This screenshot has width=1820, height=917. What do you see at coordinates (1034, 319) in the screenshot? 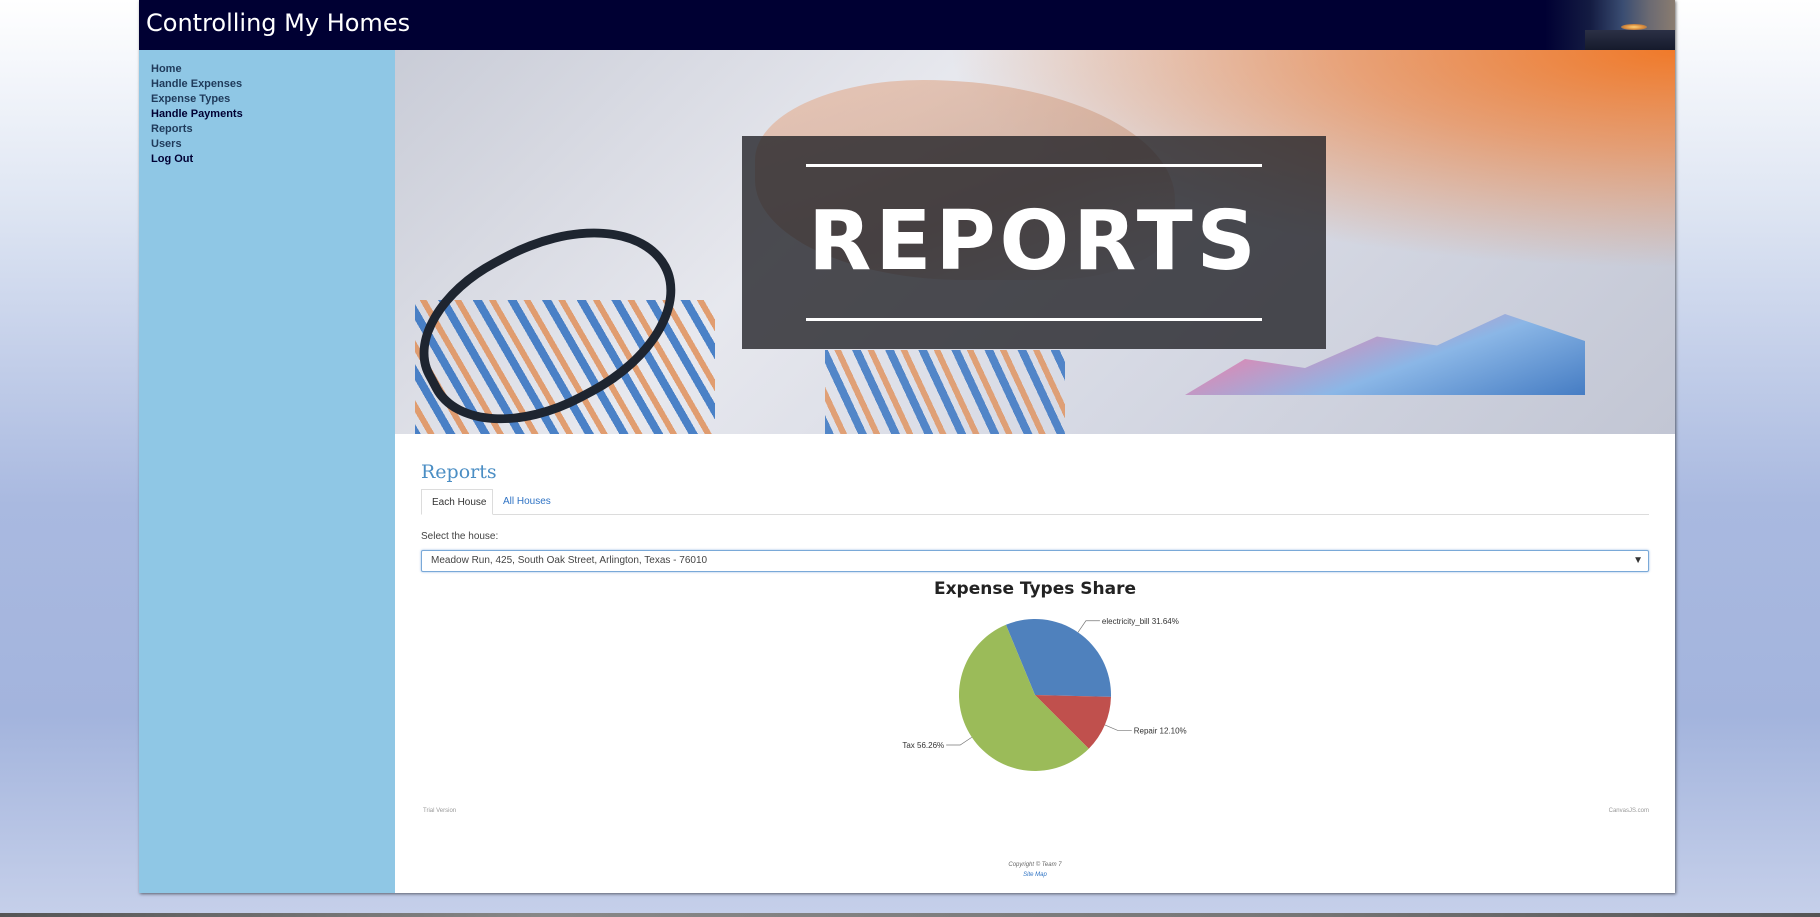
I see `banner-rule-bottom` at bounding box center [1034, 319].